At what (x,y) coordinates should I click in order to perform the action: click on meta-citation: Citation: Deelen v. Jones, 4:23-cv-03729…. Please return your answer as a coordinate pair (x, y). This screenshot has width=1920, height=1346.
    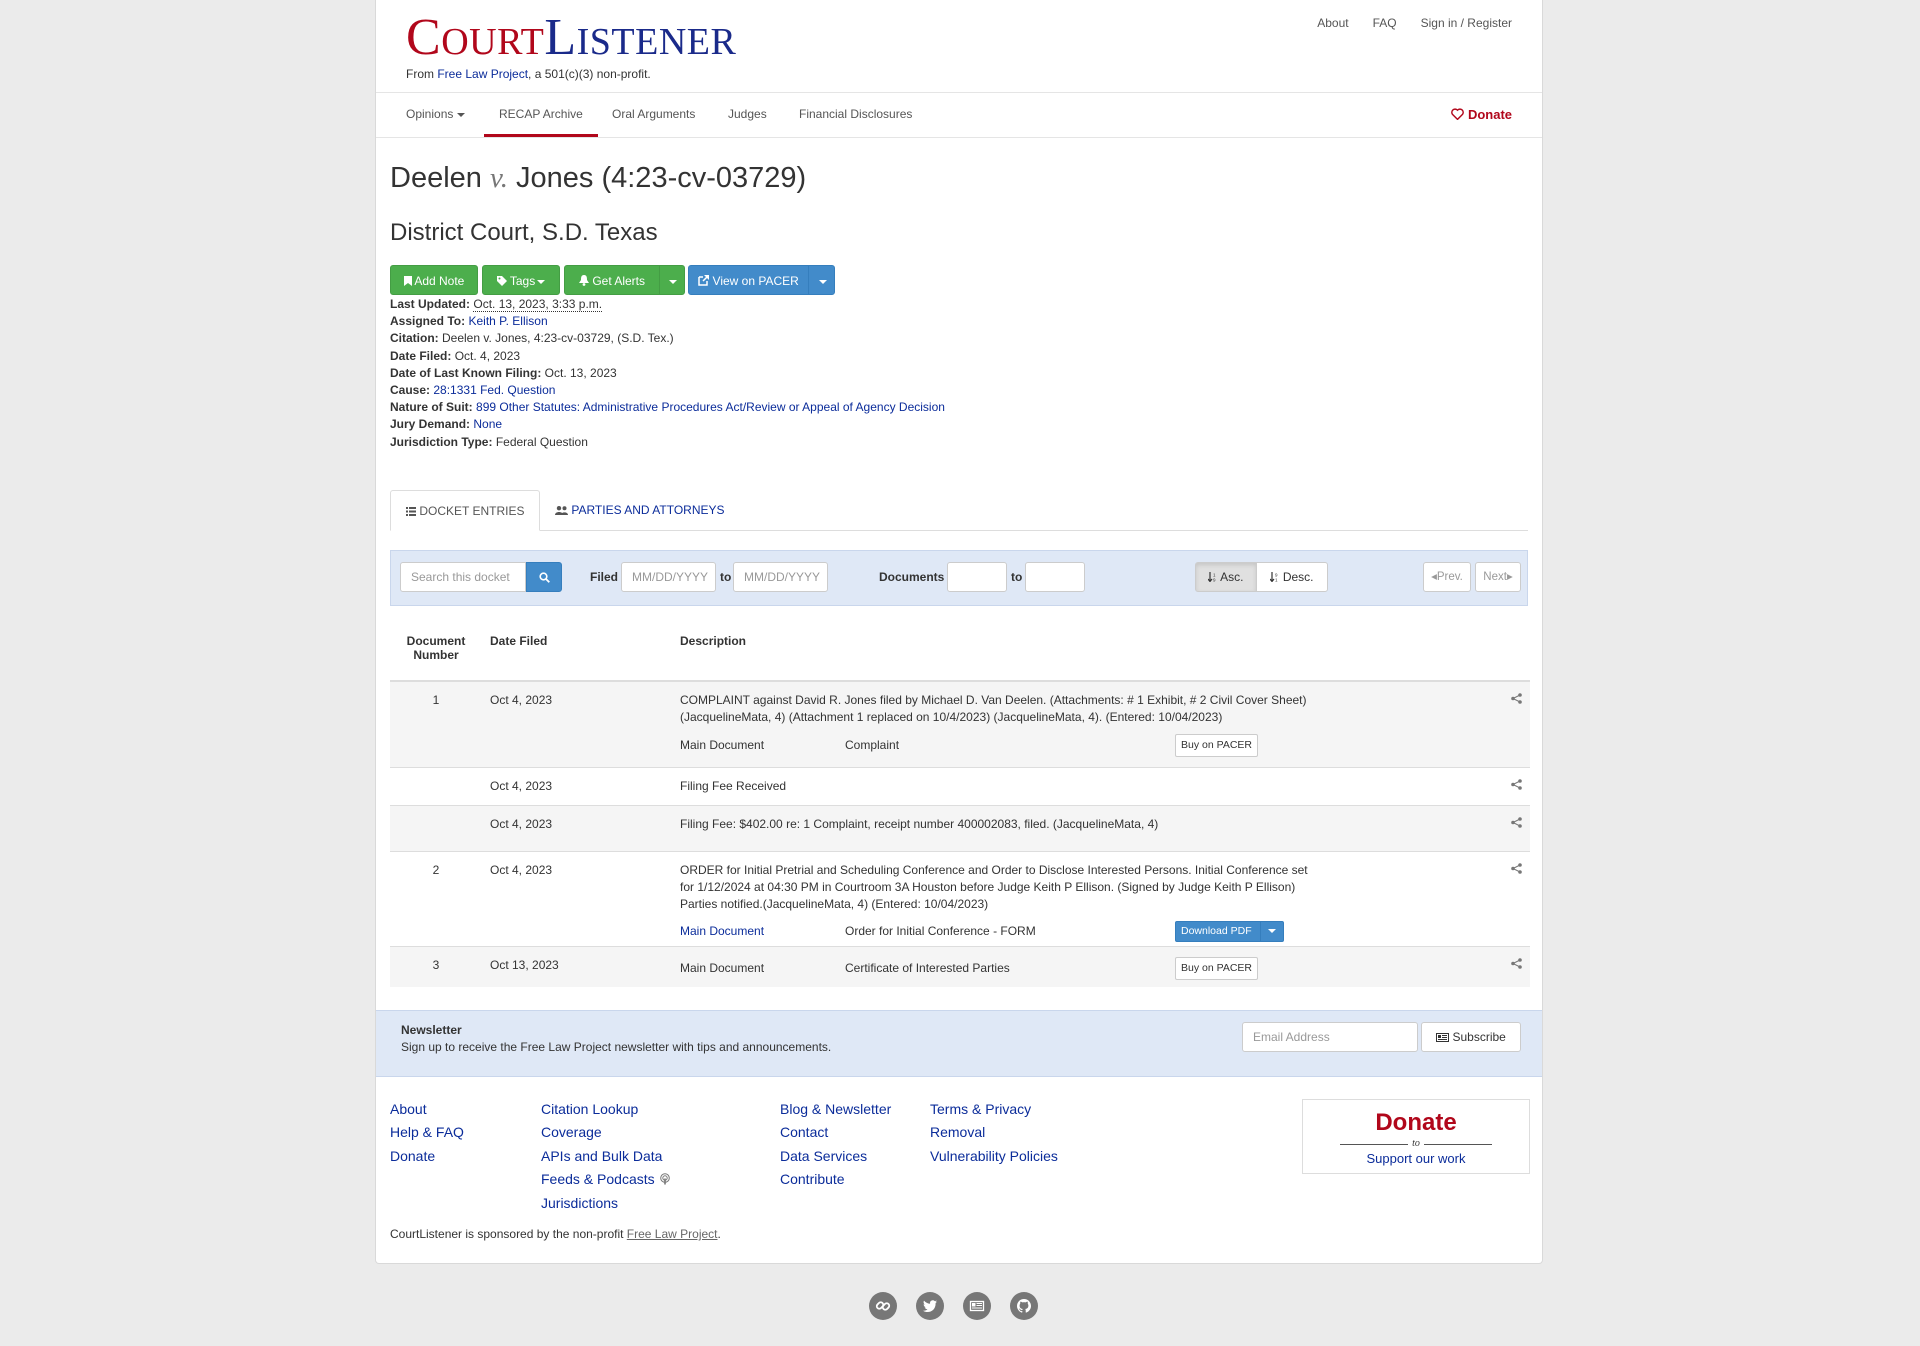
    Looking at the image, I should click on (667, 338).